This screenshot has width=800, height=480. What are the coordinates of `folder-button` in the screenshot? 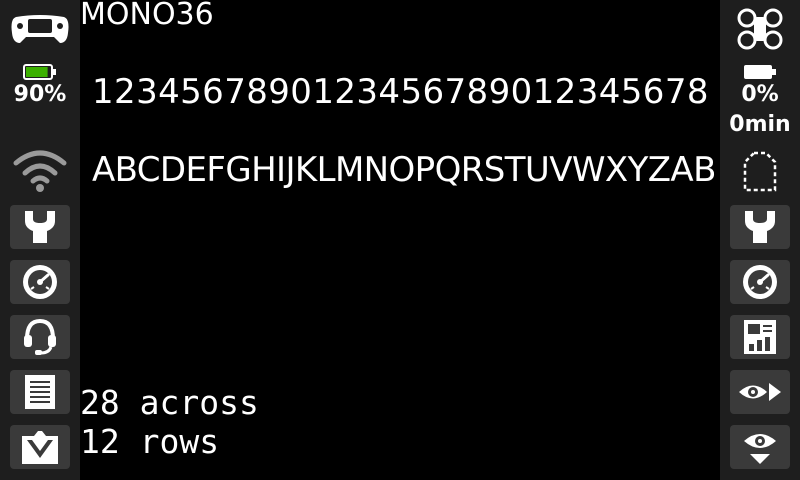 It's located at (40, 447).